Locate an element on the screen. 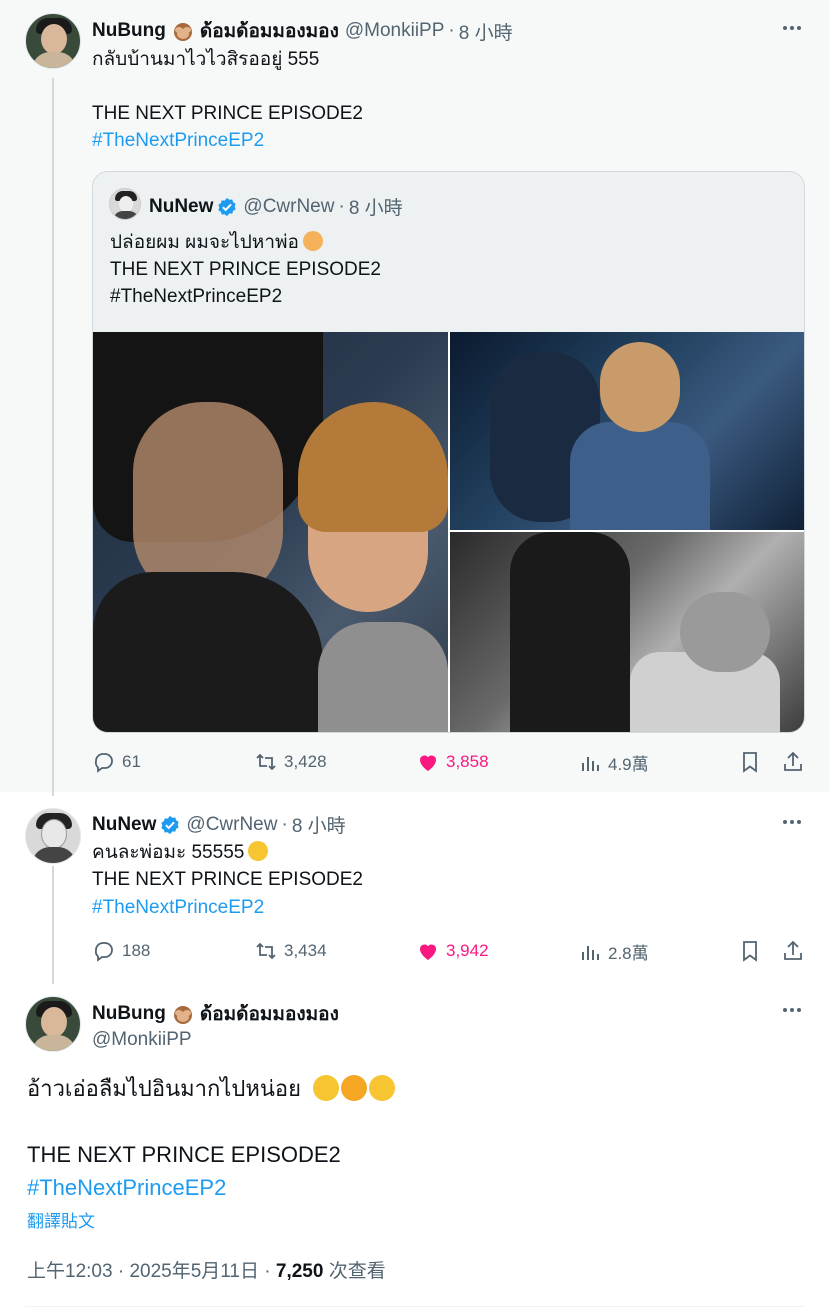 The image size is (829, 1313). main-text-line2: THE NEXT PRINCE EPISODE2 is located at coordinates (184, 1154).